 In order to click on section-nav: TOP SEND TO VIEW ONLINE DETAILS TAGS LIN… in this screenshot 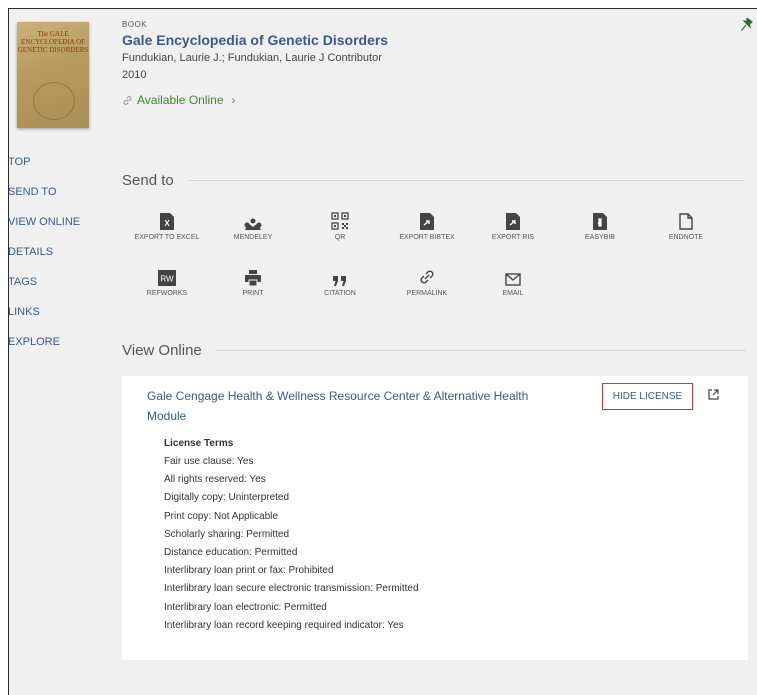, I will do `click(44, 260)`.